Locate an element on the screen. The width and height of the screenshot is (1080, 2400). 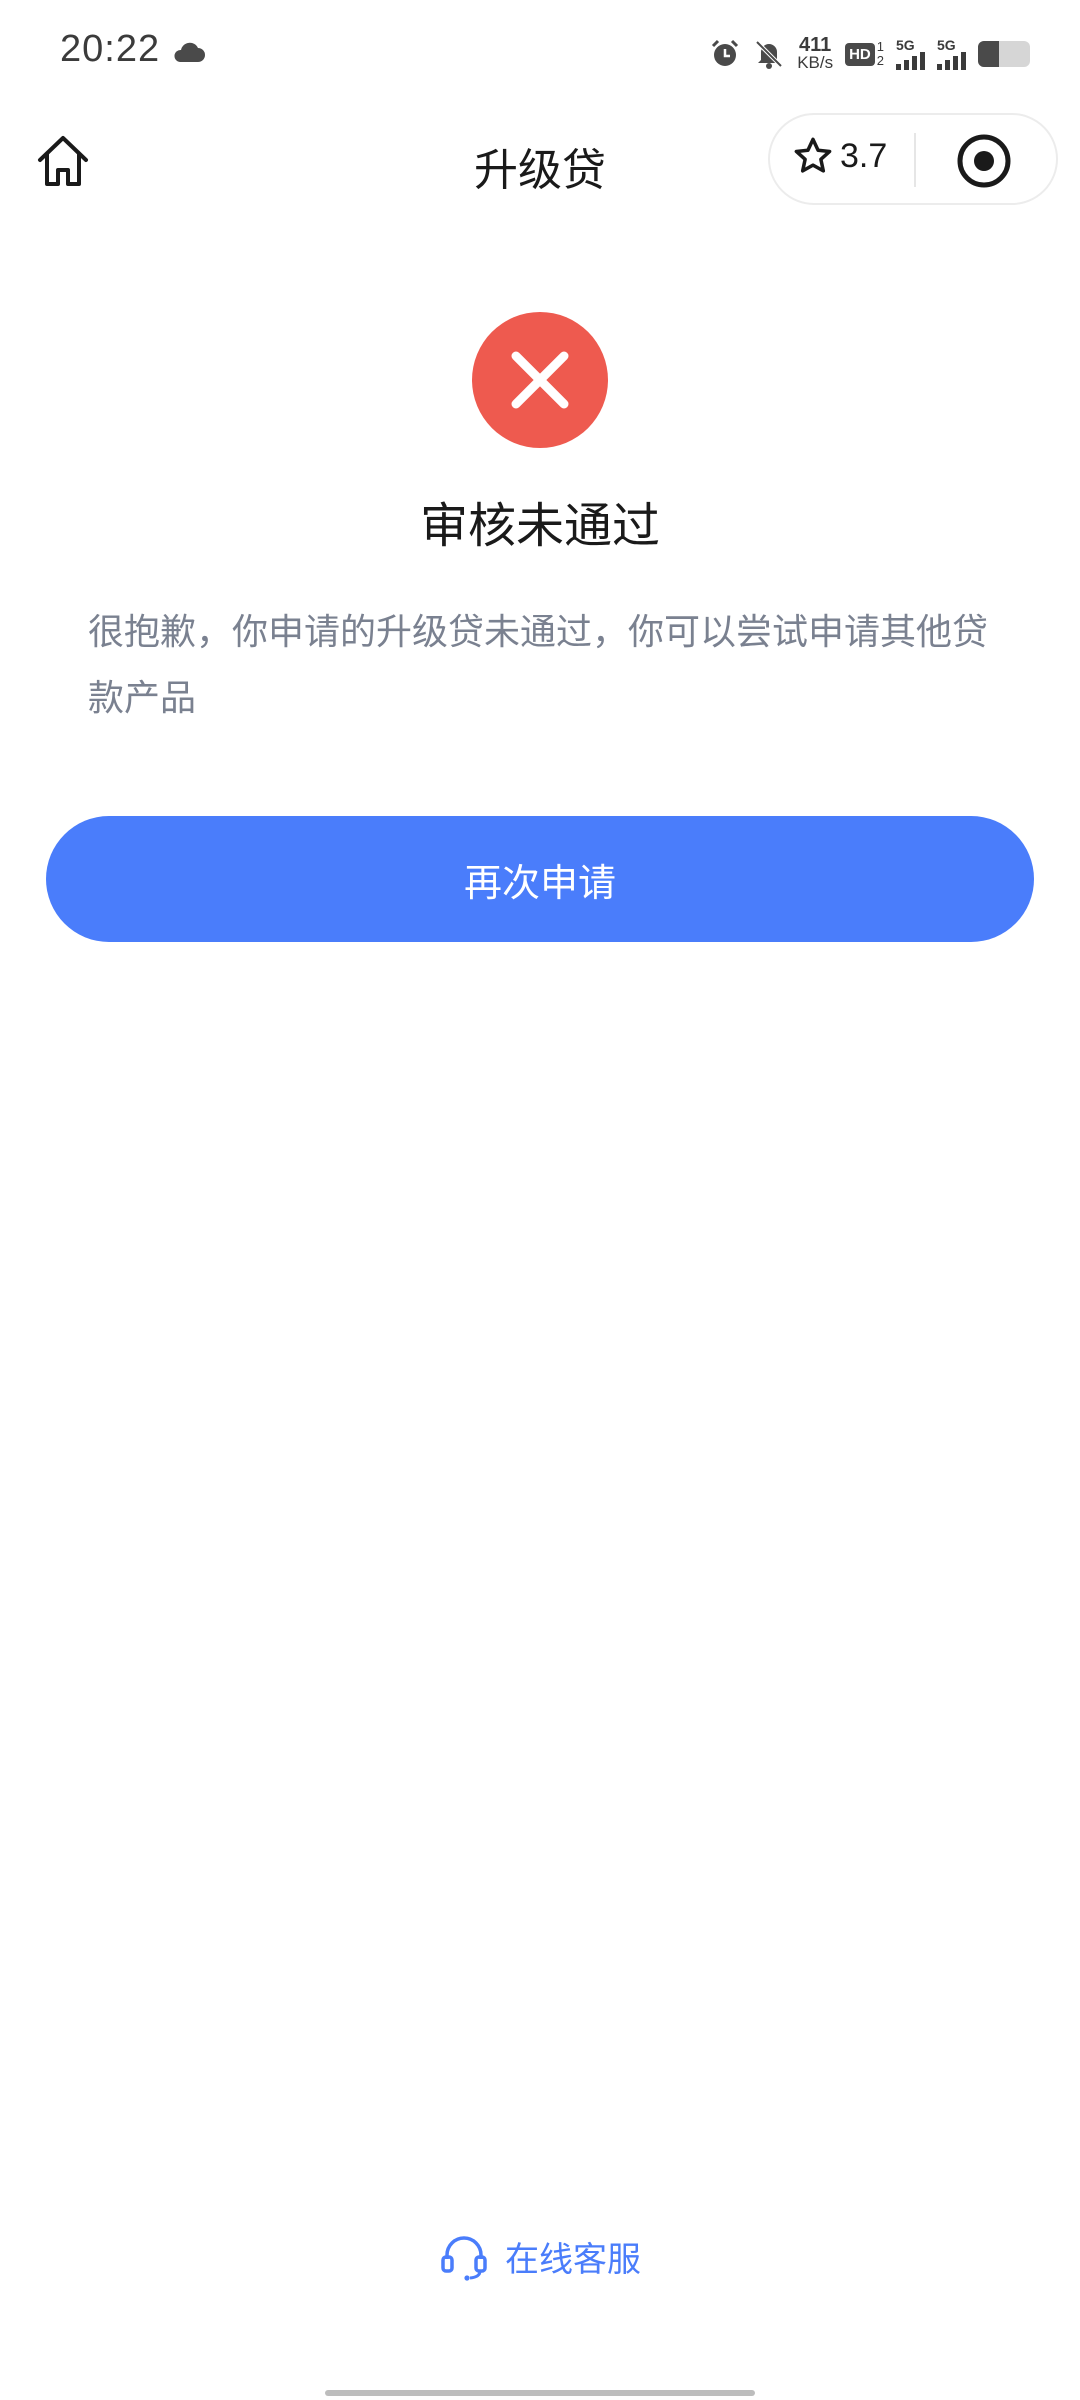
close-icon is located at coordinates (540, 380).